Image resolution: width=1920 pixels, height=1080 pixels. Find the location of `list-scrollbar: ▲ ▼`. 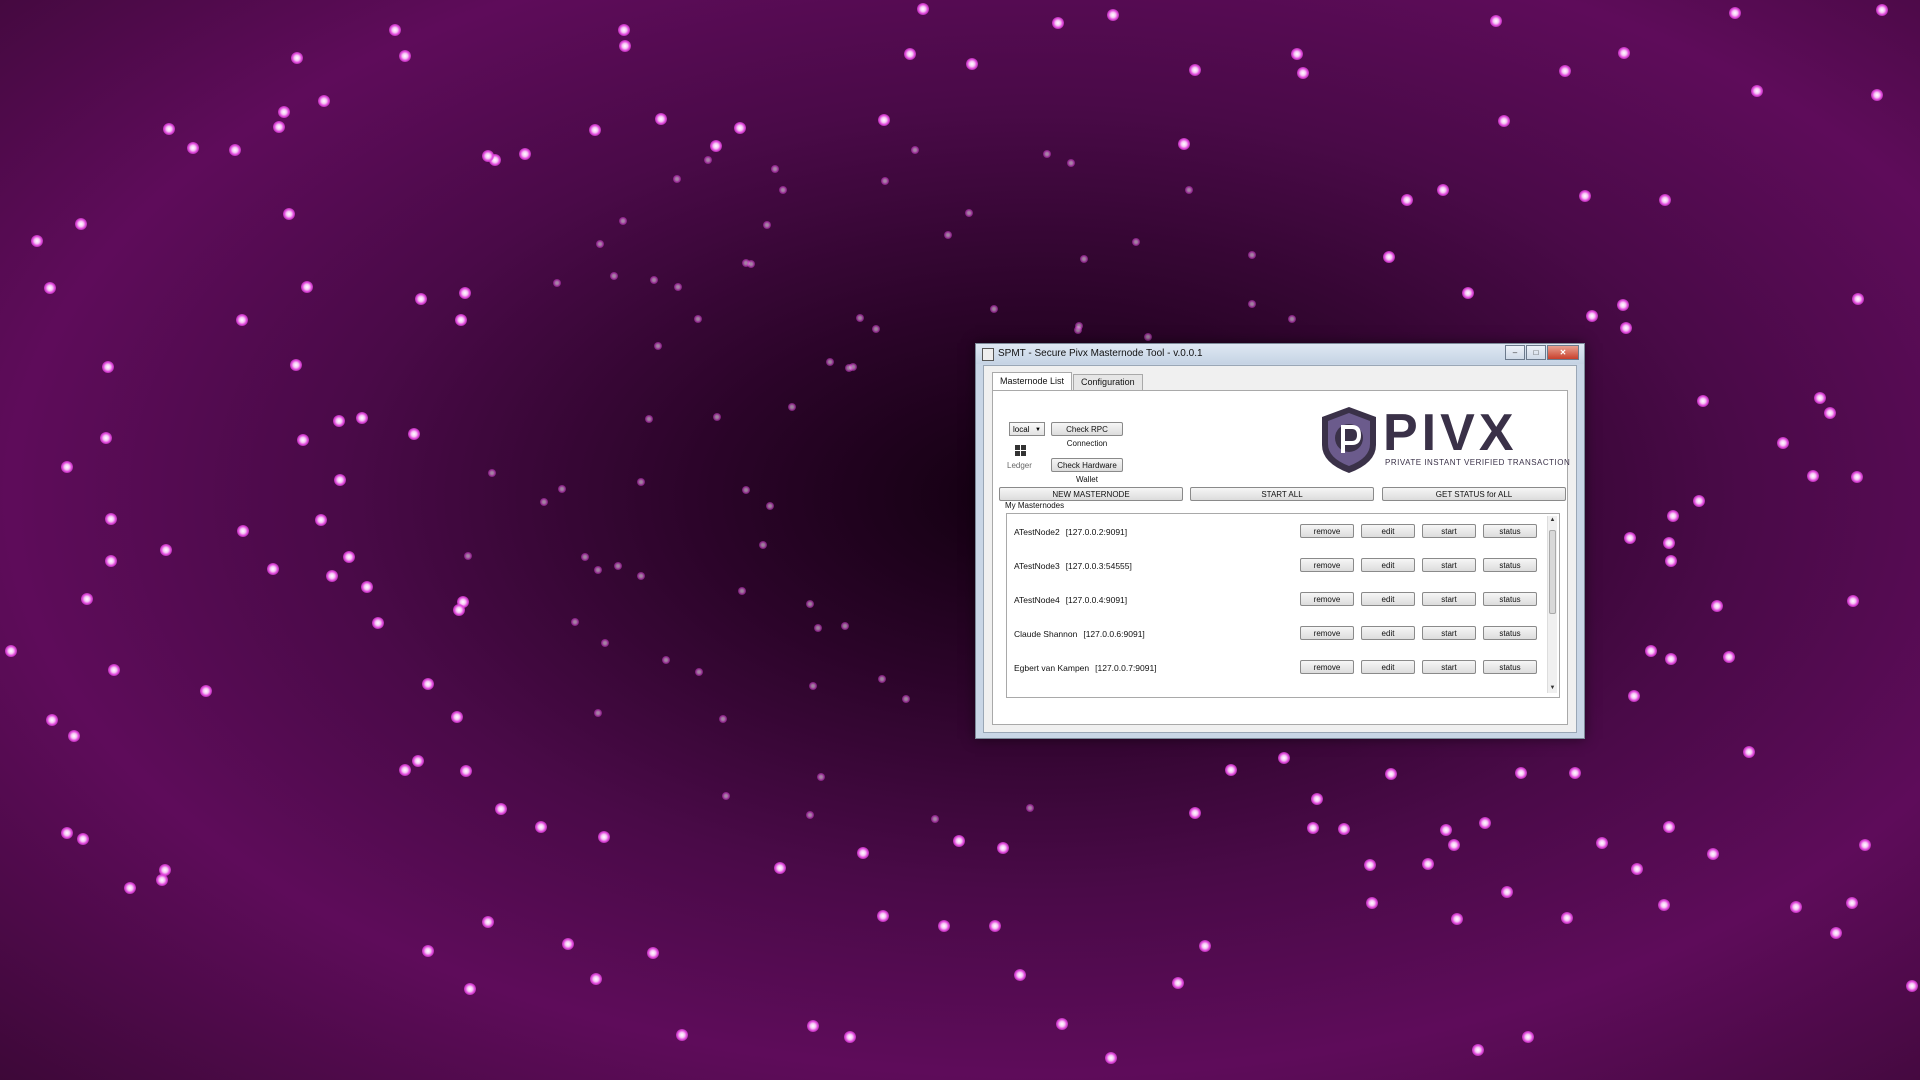

list-scrollbar: ▲ ▼ is located at coordinates (1552, 604).